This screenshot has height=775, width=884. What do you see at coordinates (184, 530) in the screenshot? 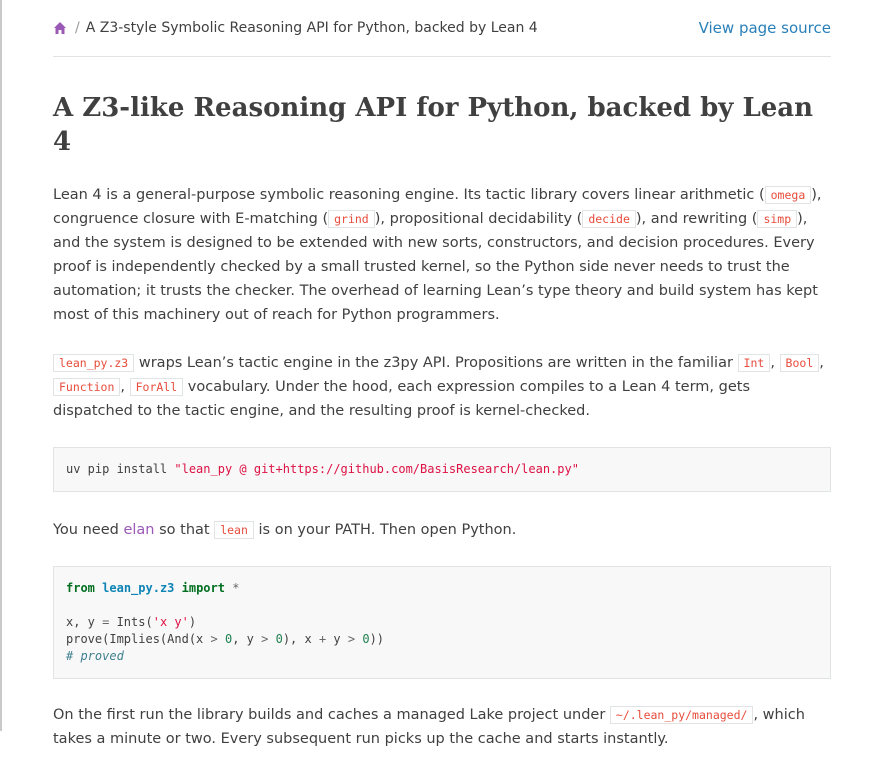
I see `text: so that` at bounding box center [184, 530].